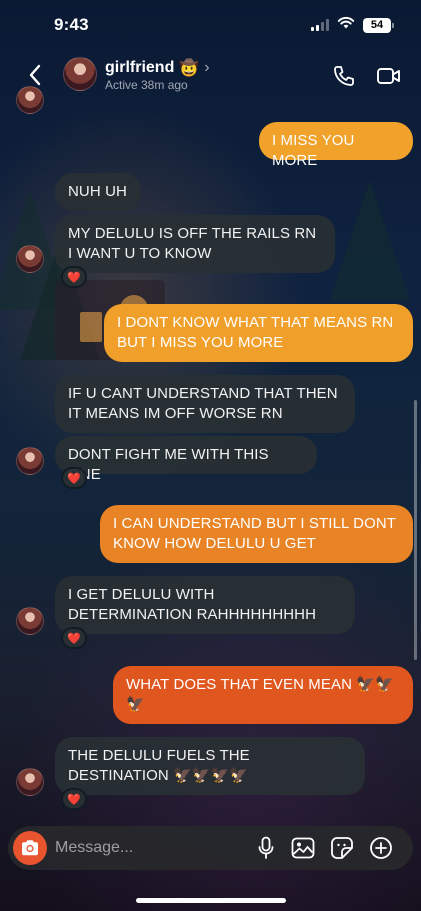  I want to click on contact-name: girlfriend 🤠 ›, so click(157, 68).